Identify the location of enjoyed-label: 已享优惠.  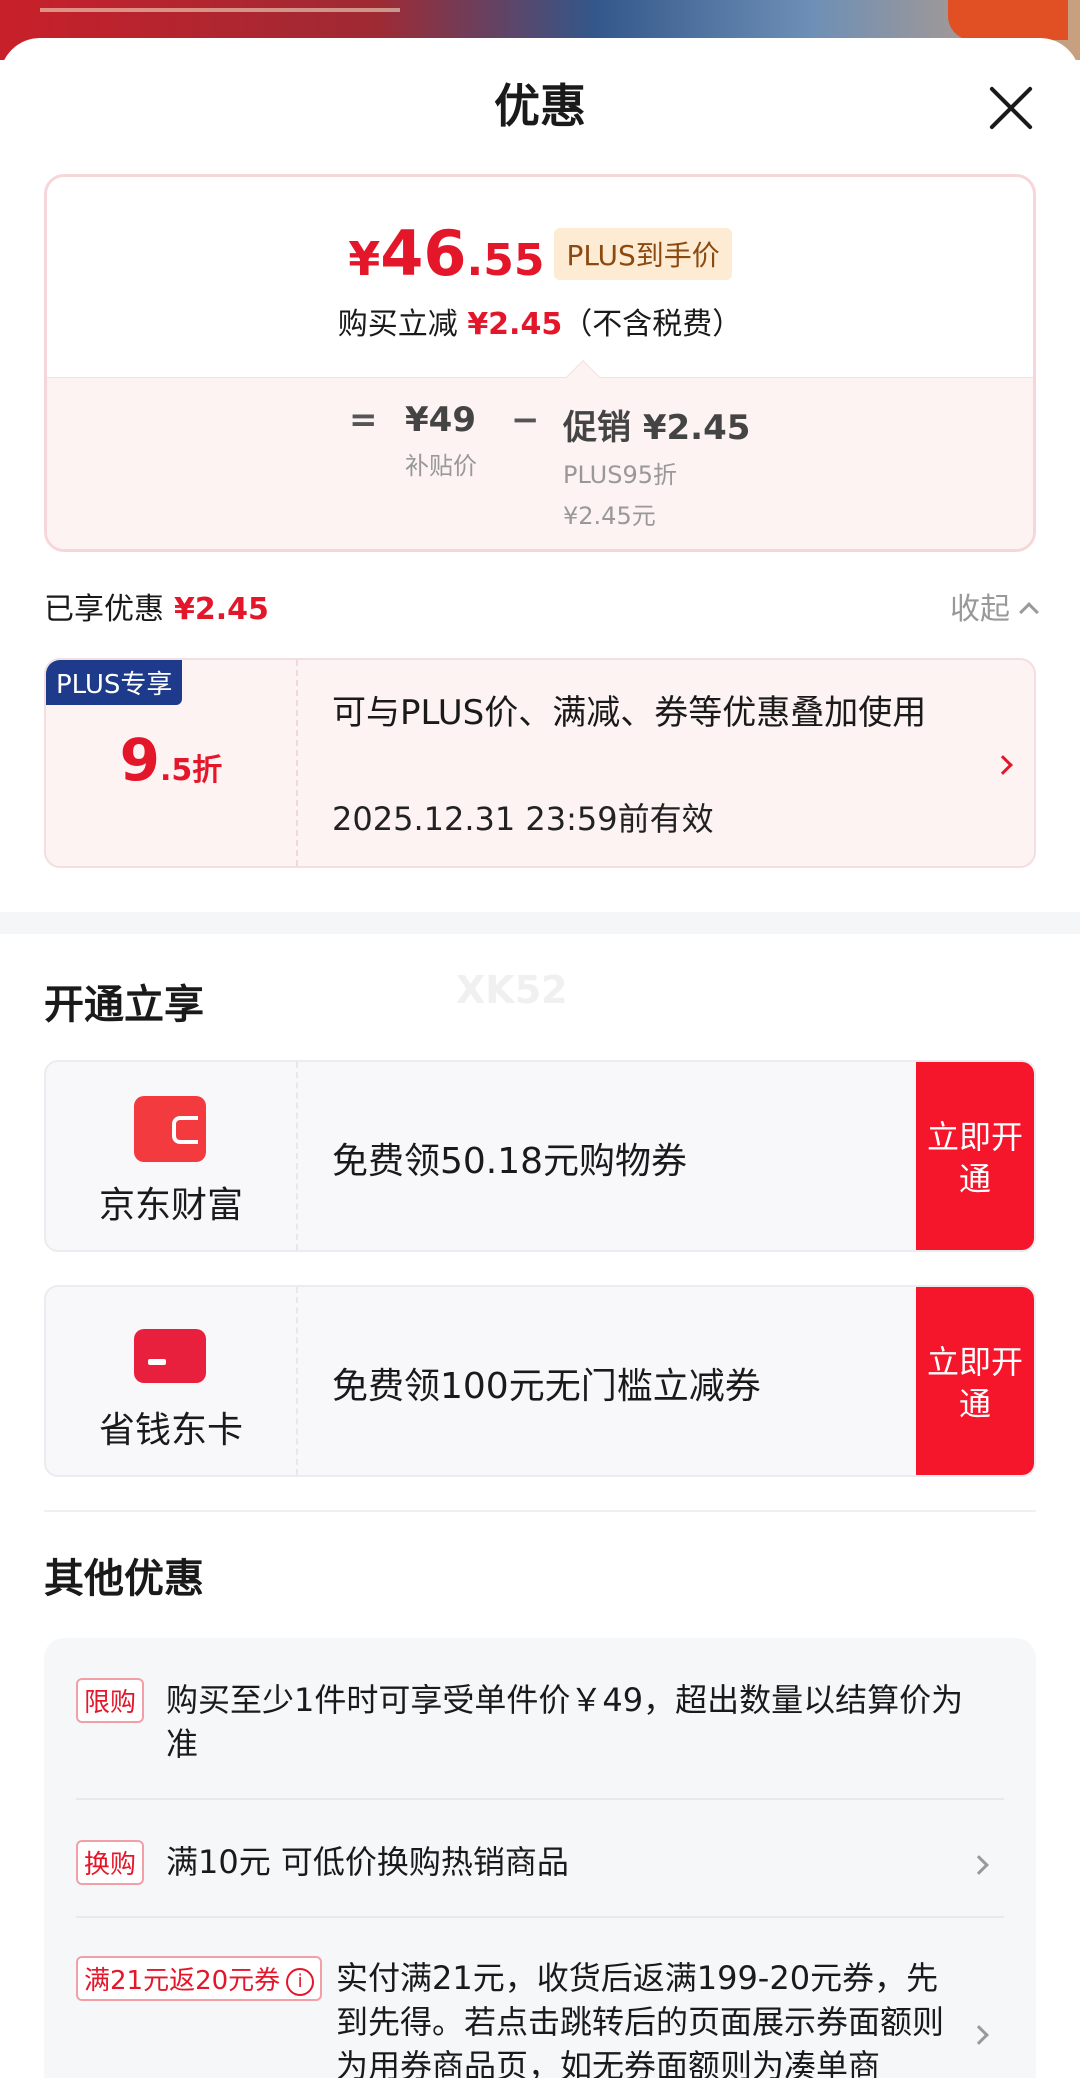
(104, 609).